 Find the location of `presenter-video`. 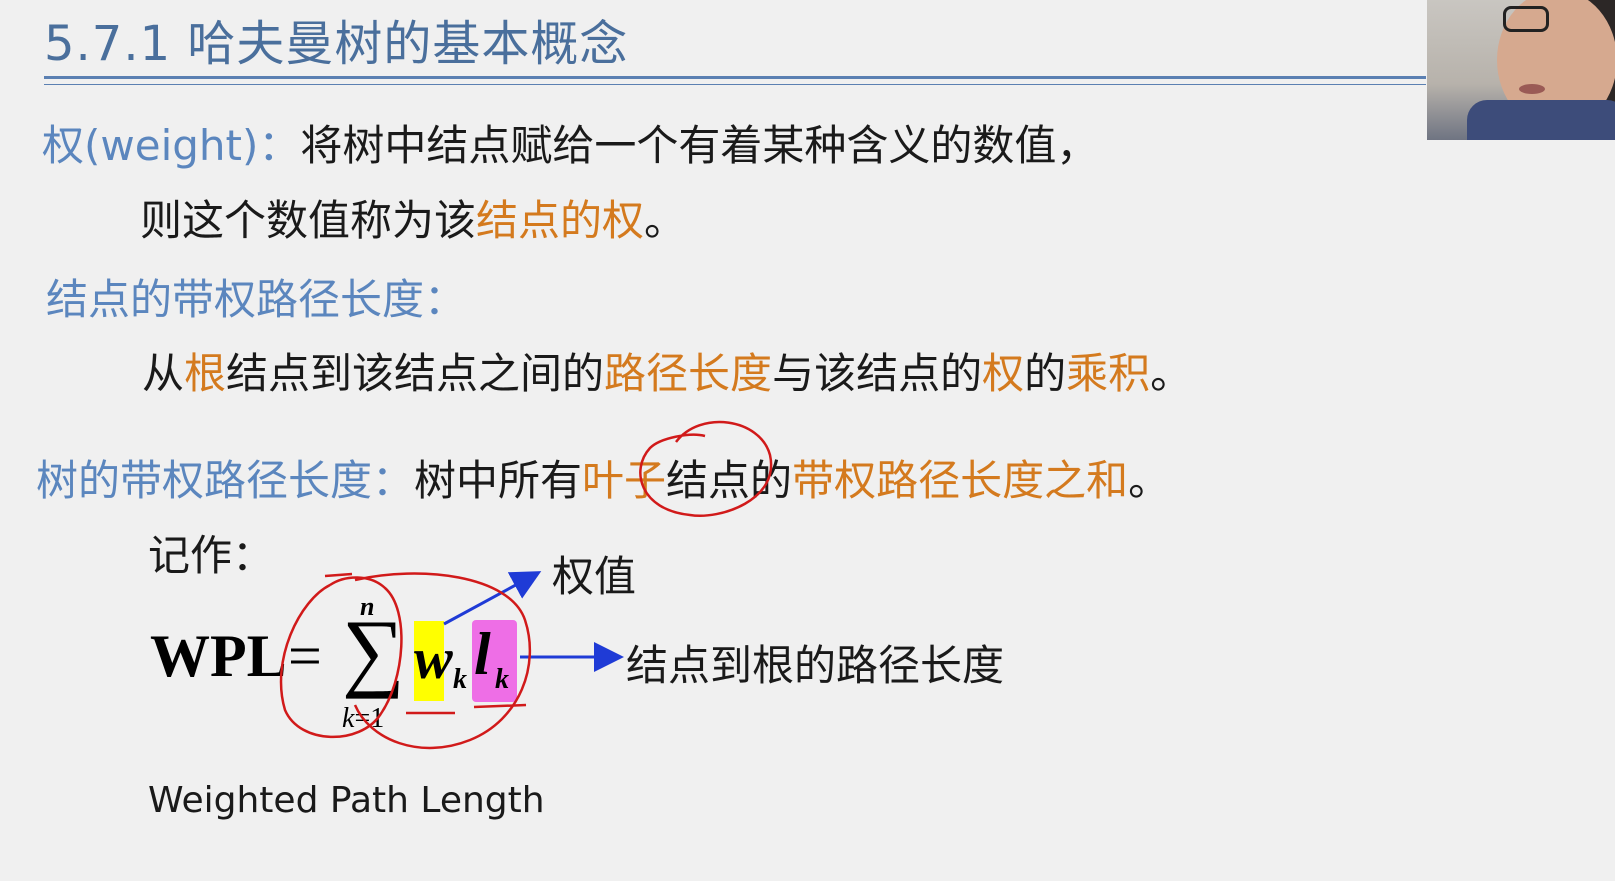

presenter-video is located at coordinates (1521, 70).